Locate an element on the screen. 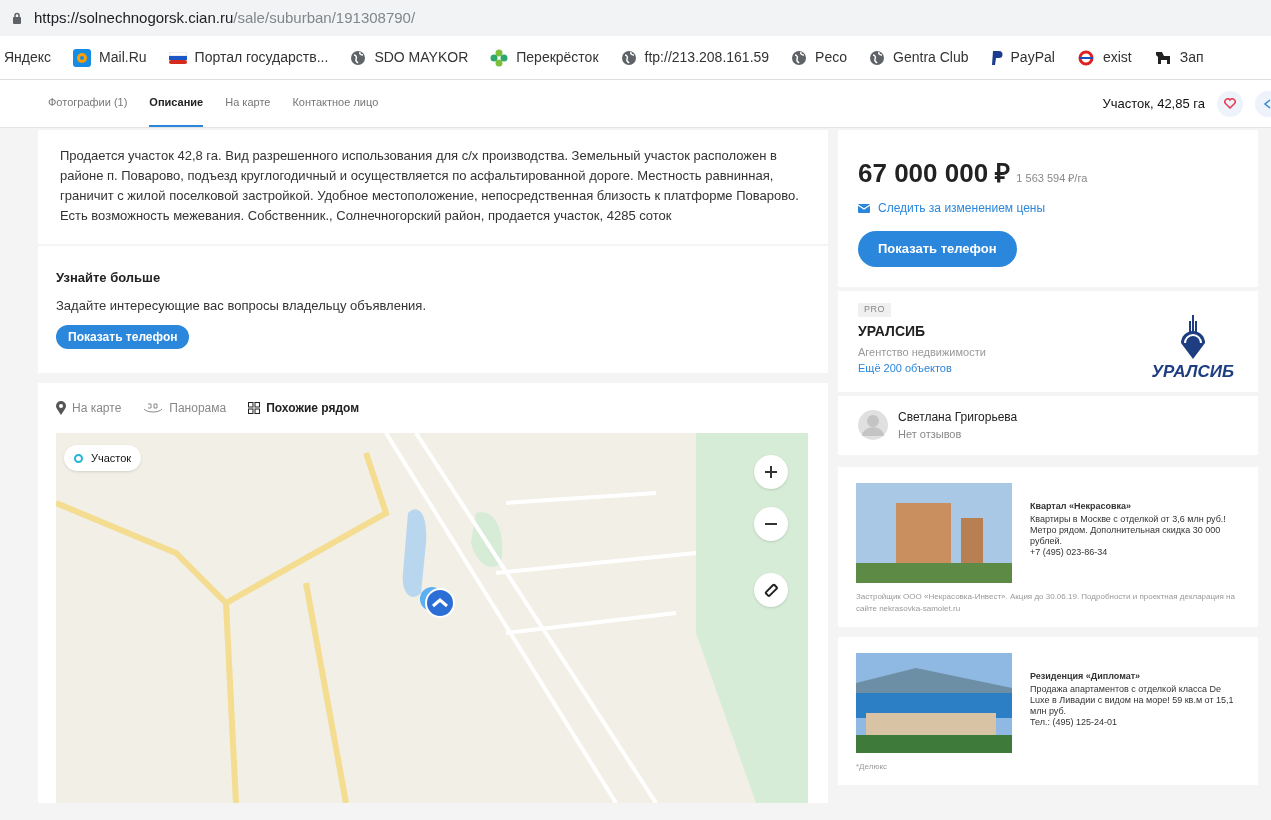 This screenshot has height=820, width=1271. bookmark-link: Зап is located at coordinates (1178, 57).